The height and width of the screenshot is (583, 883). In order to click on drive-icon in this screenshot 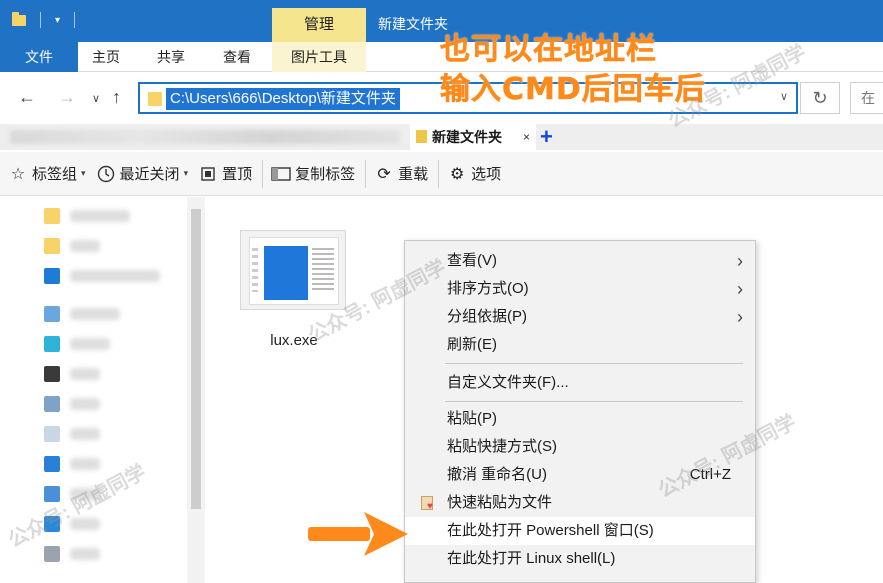, I will do `click(52, 554)`.